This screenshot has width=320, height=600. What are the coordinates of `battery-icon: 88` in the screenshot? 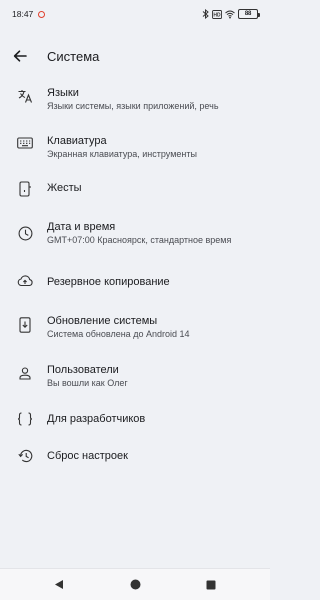 It's located at (249, 14).